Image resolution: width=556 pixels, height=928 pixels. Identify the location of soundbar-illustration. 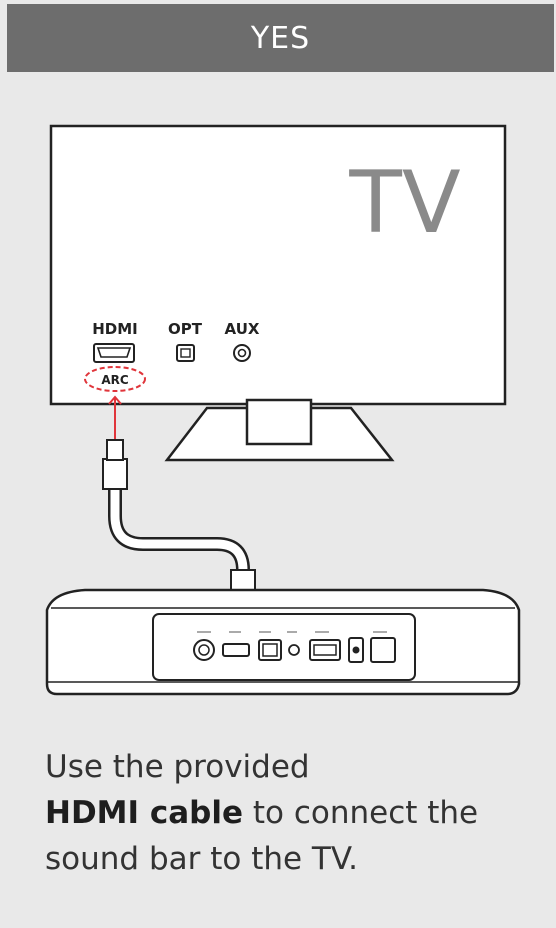
(283, 642).